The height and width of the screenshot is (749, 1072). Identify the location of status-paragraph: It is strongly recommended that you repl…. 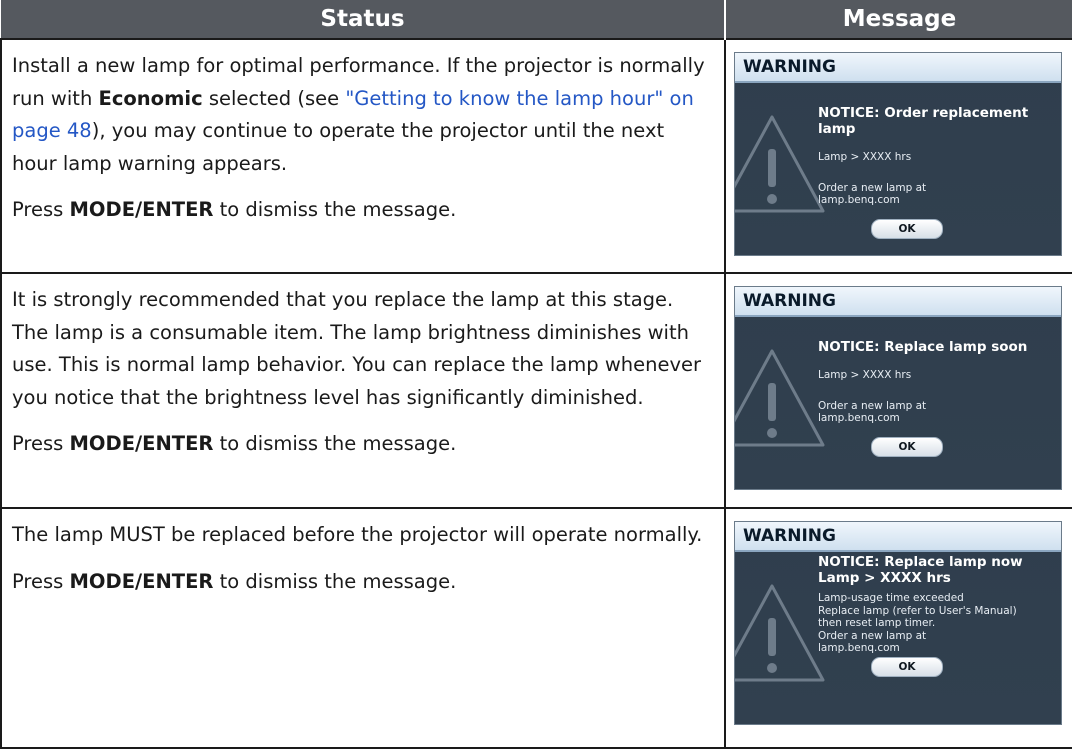
(357, 348).